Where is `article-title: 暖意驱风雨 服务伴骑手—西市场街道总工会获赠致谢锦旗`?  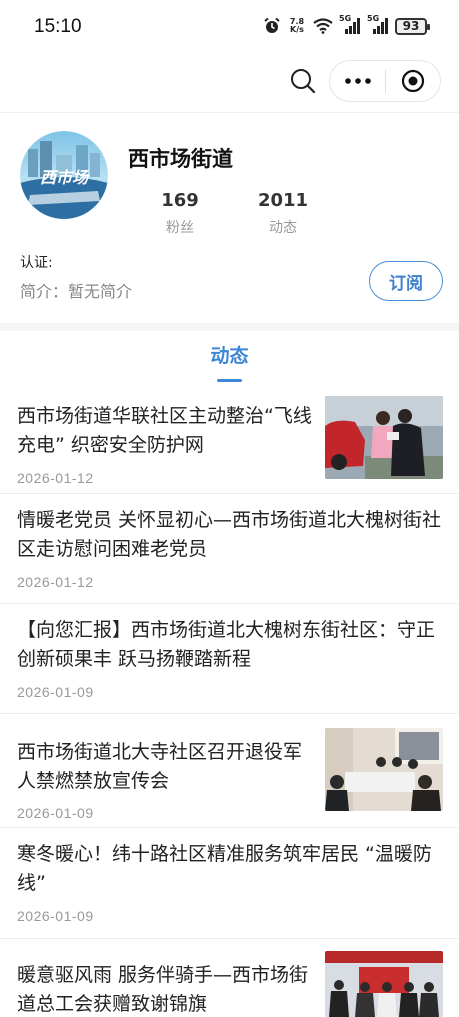
article-title: 暖意驱风雨 服务伴骑手—西市场街道总工会获赠致谢锦旗 is located at coordinates (163, 989).